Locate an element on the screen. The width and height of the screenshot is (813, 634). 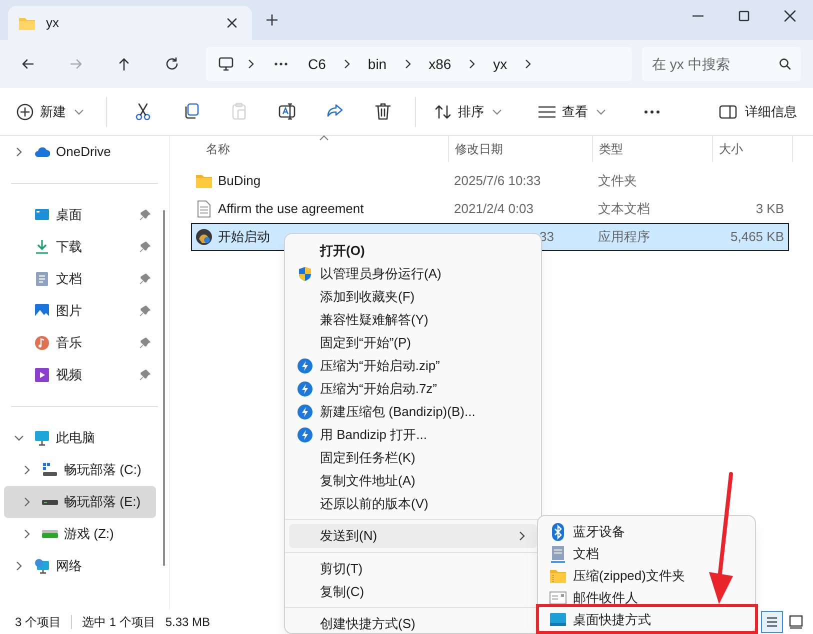
file-size: 5,465 KB is located at coordinates (757, 237).